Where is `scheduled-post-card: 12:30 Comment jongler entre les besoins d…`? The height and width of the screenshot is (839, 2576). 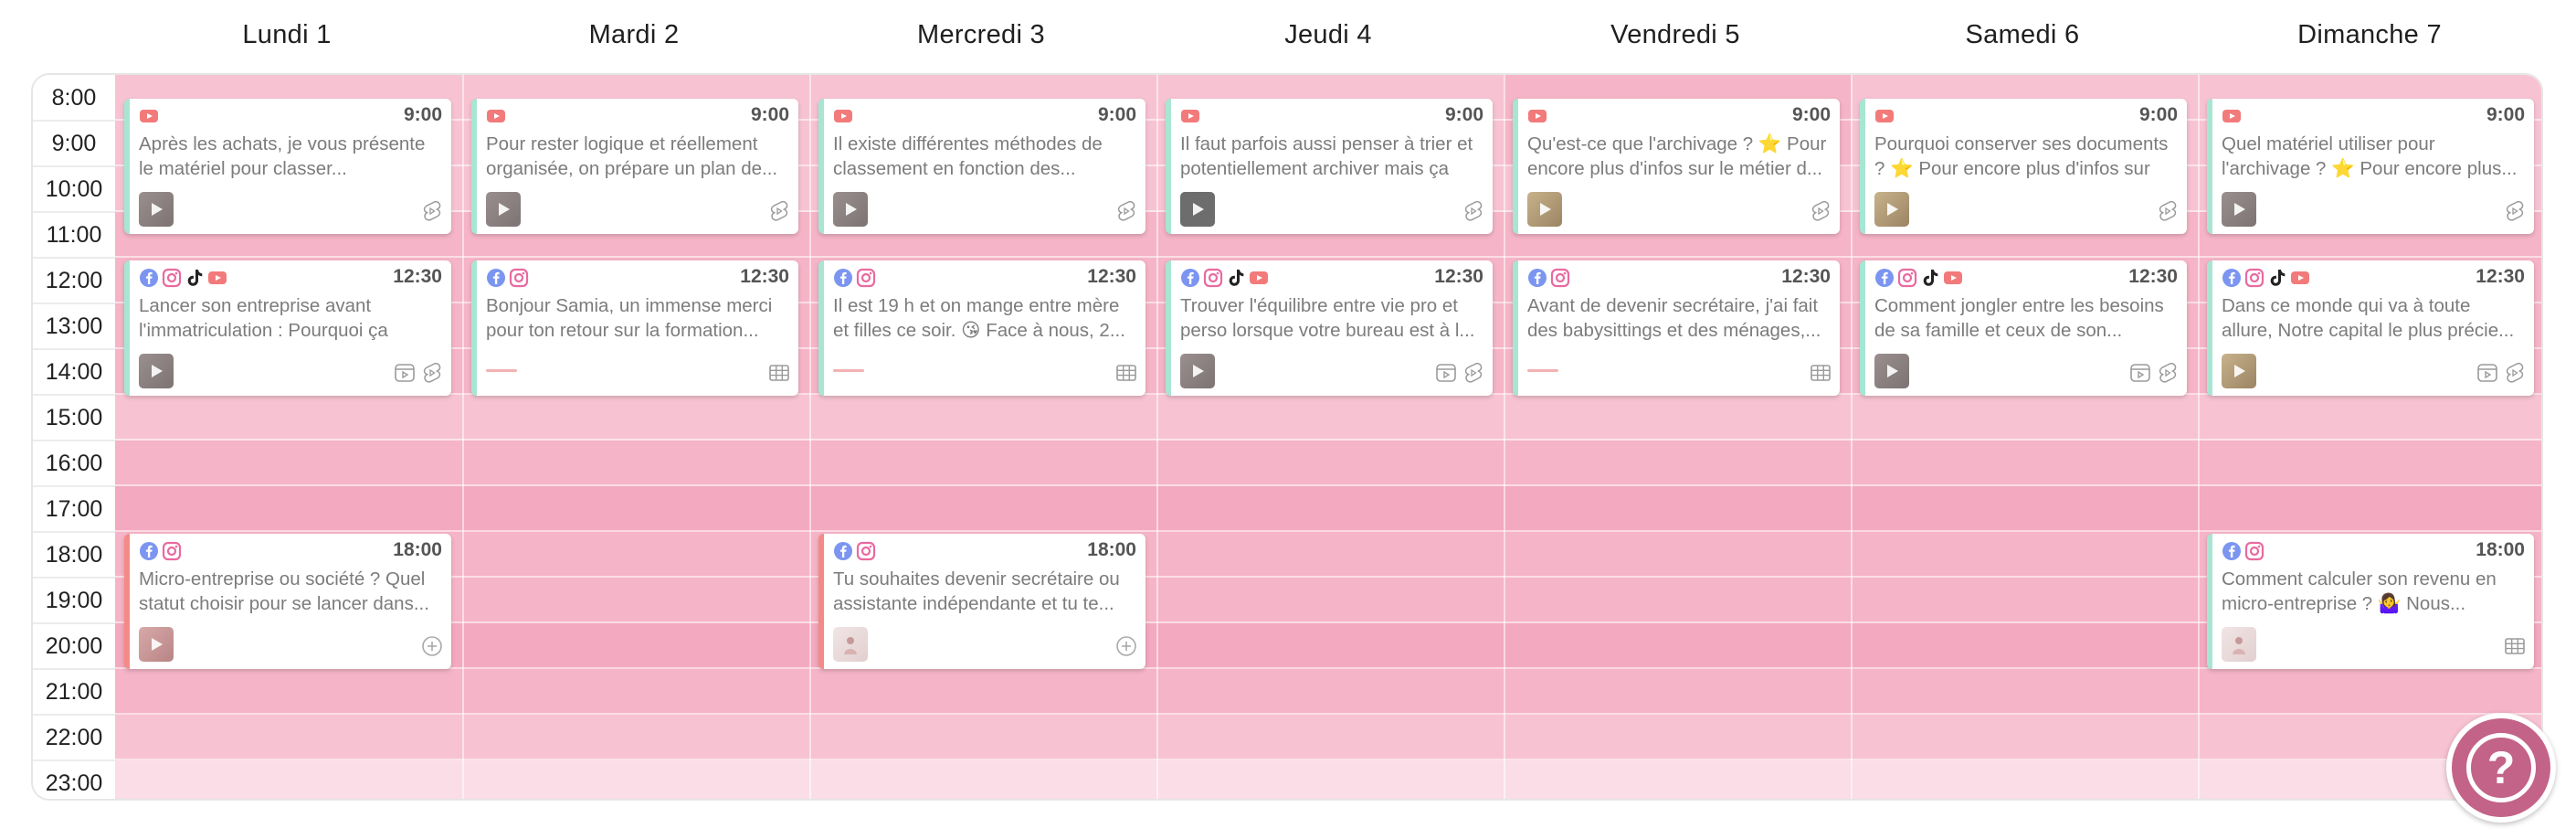
scheduled-post-card: 12:30 Comment jongler entre les besoins d… is located at coordinates (2023, 328).